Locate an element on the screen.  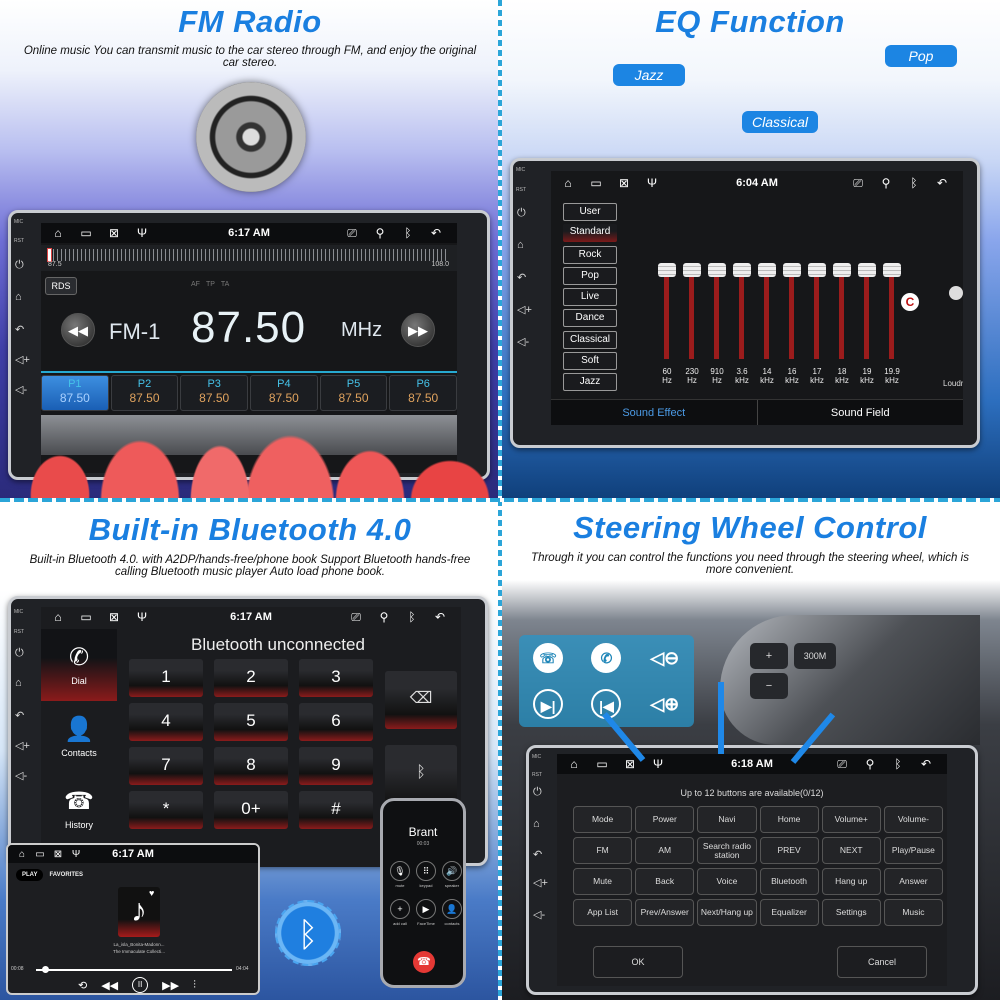
swc-function-navi: Navi is located at coordinates (727, 819).